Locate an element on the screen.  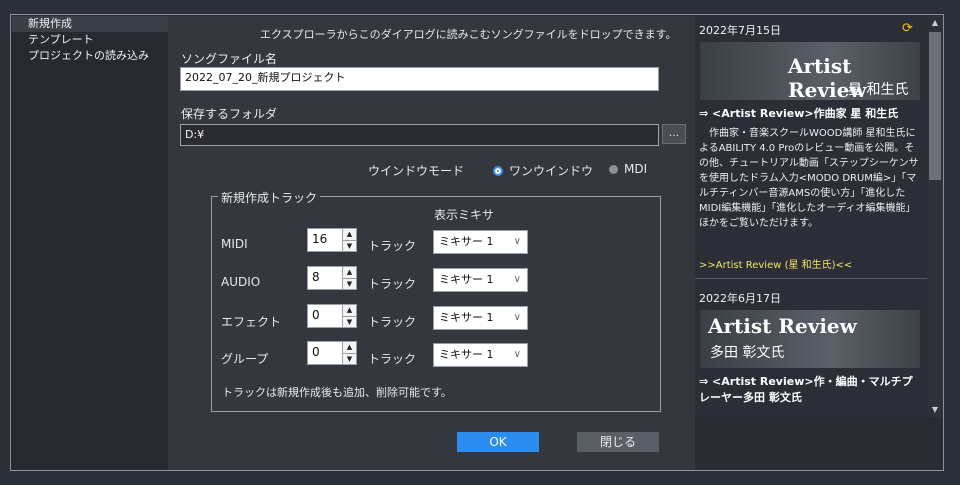
radio-selected-icon is located at coordinates (498, 170).